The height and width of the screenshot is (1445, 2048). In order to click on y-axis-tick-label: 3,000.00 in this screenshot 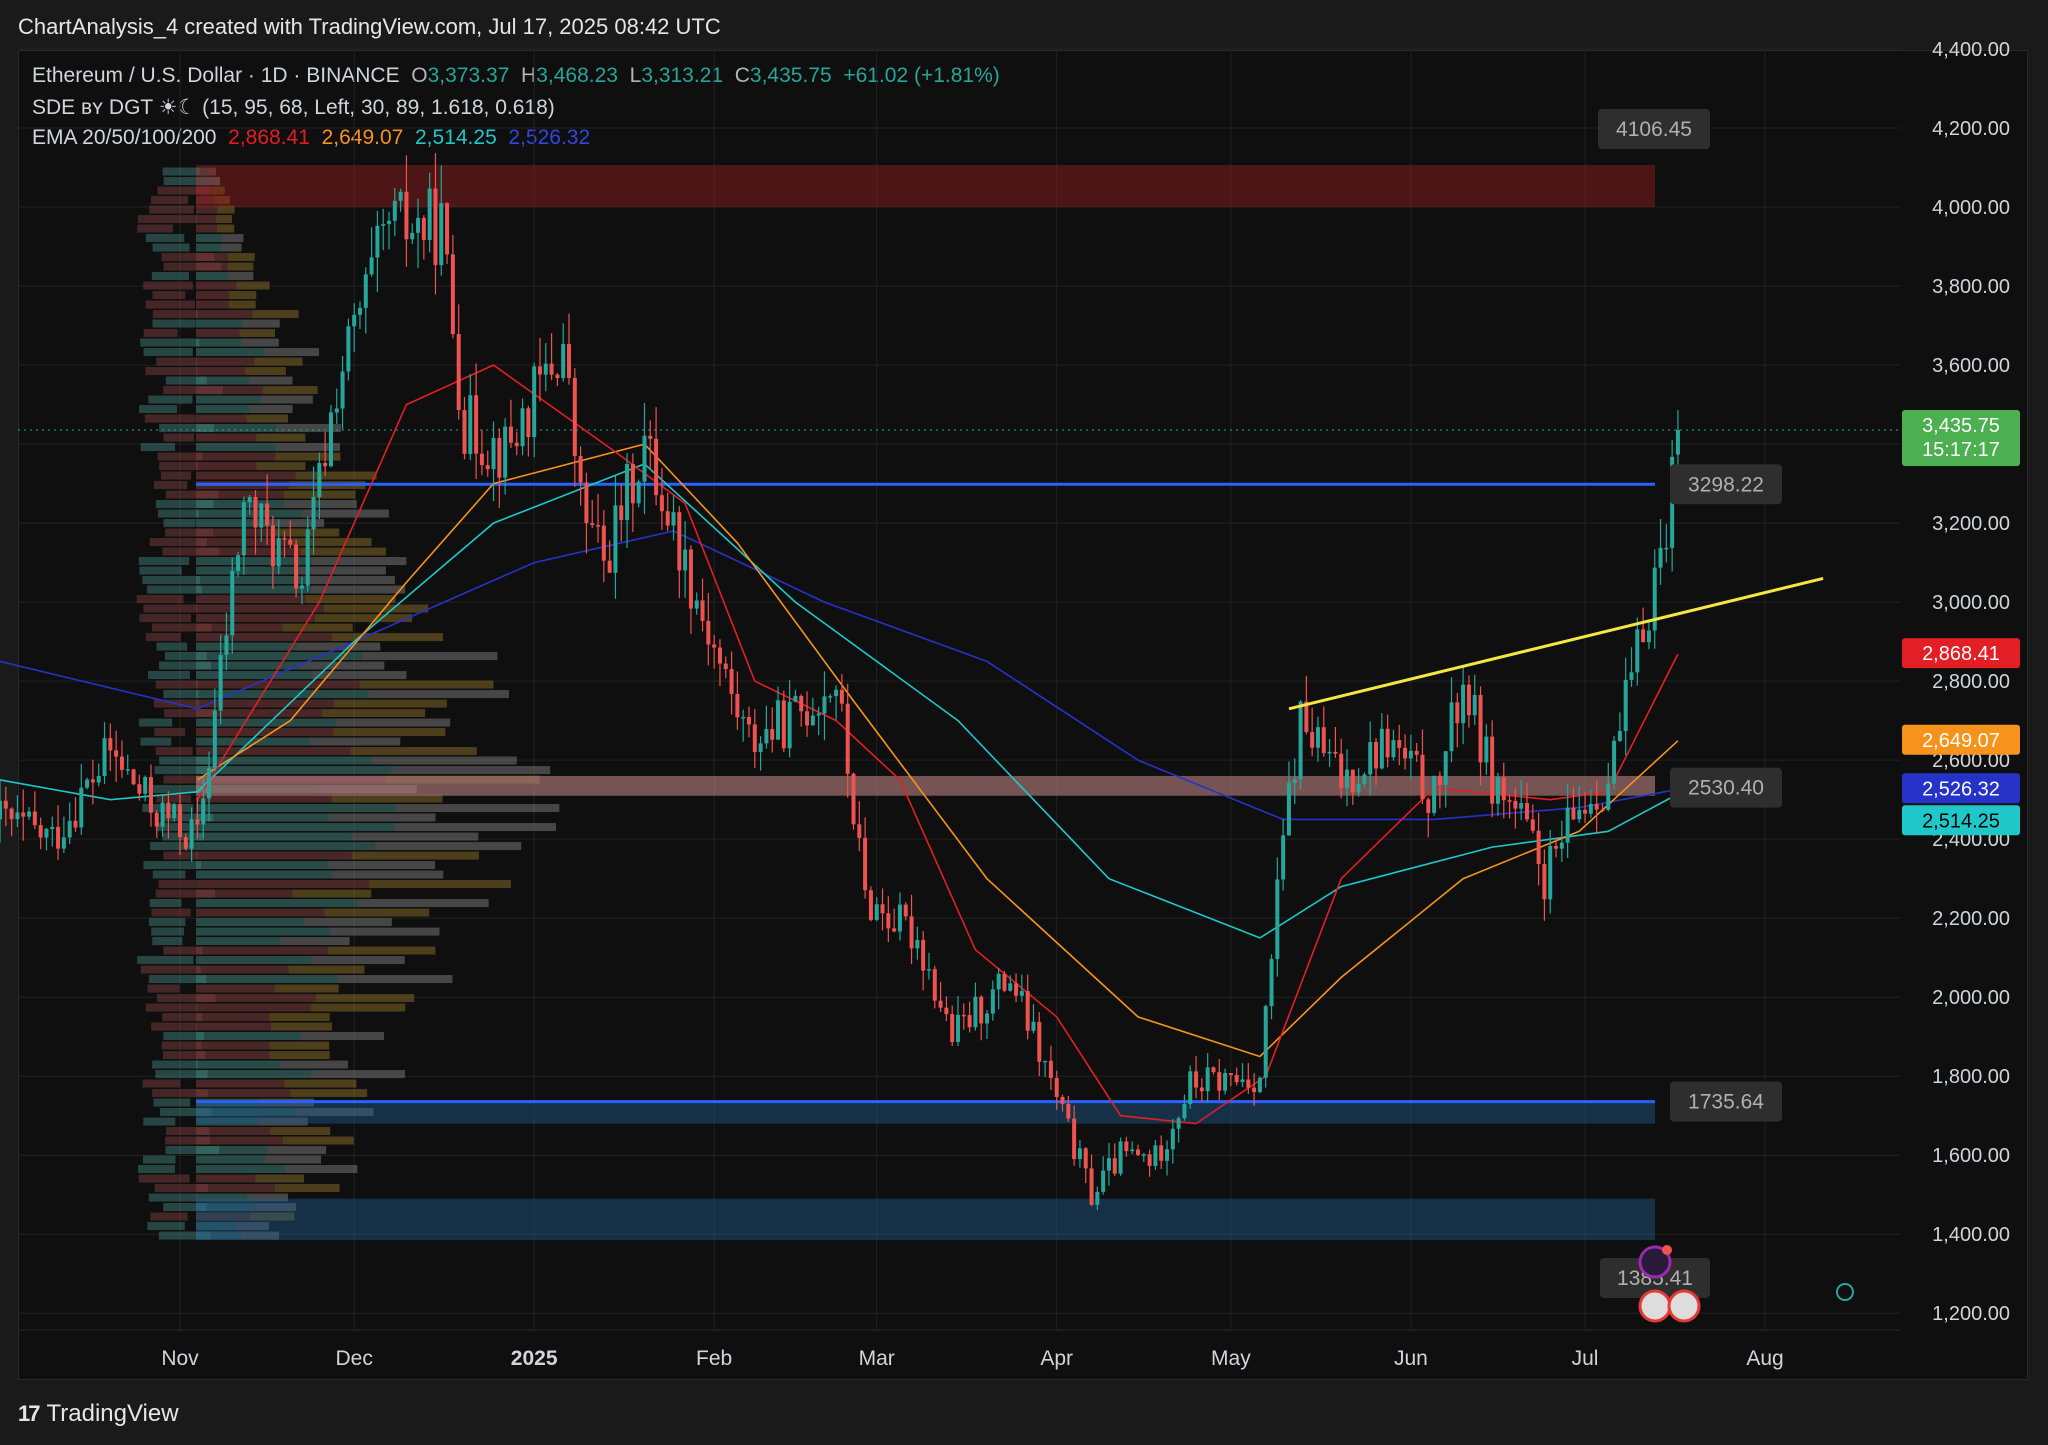, I will do `click(1971, 603)`.